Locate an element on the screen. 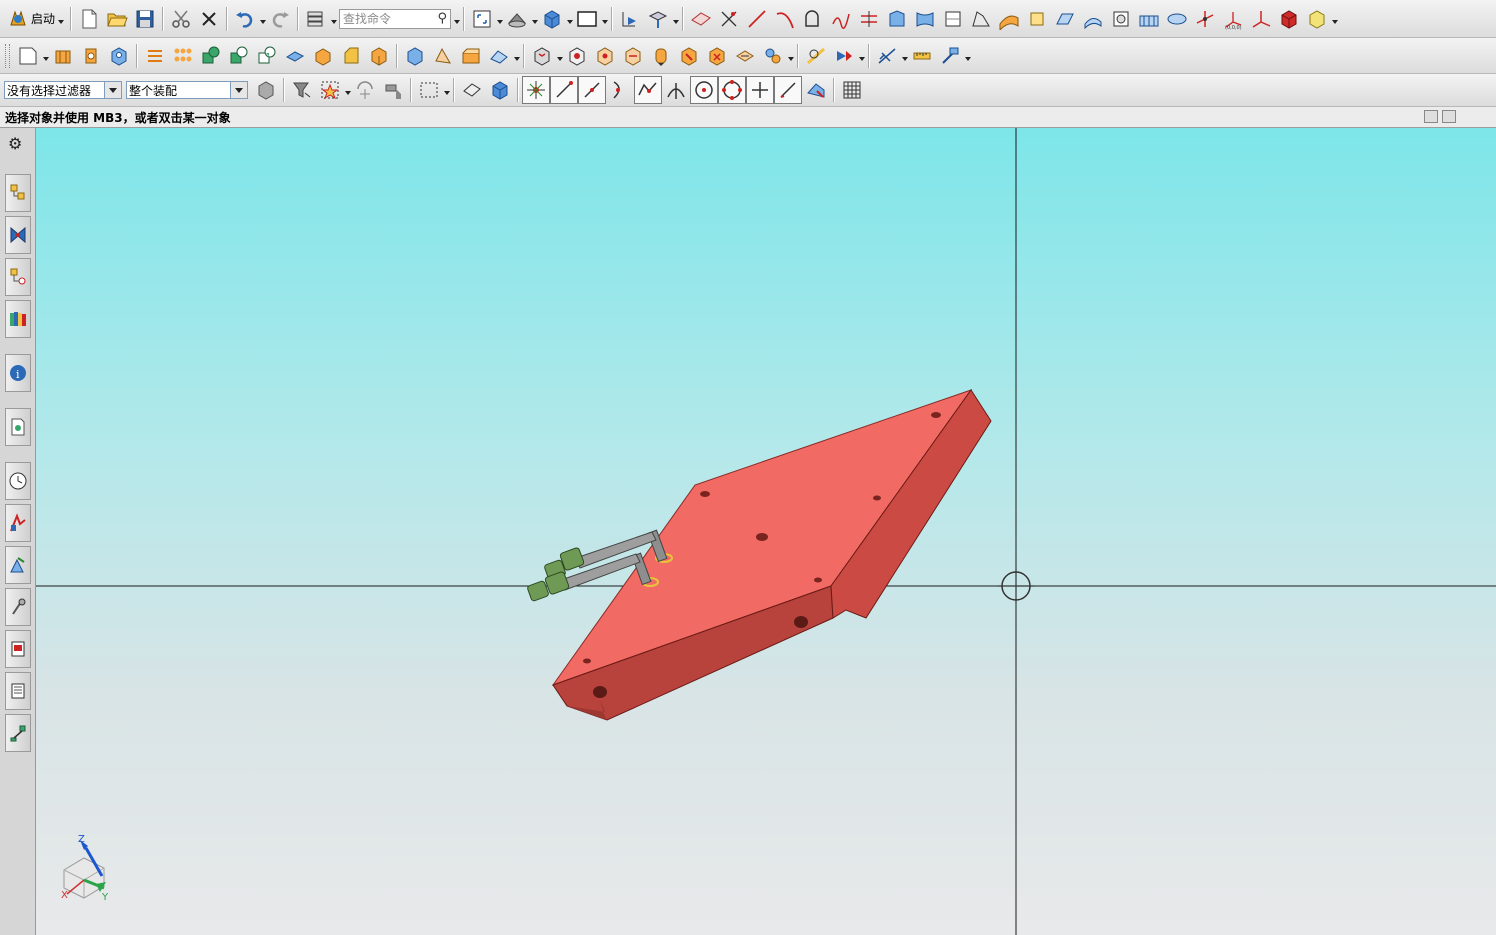 The width and height of the screenshot is (1496, 935). rectangle-view-icon is located at coordinates (587, 19).